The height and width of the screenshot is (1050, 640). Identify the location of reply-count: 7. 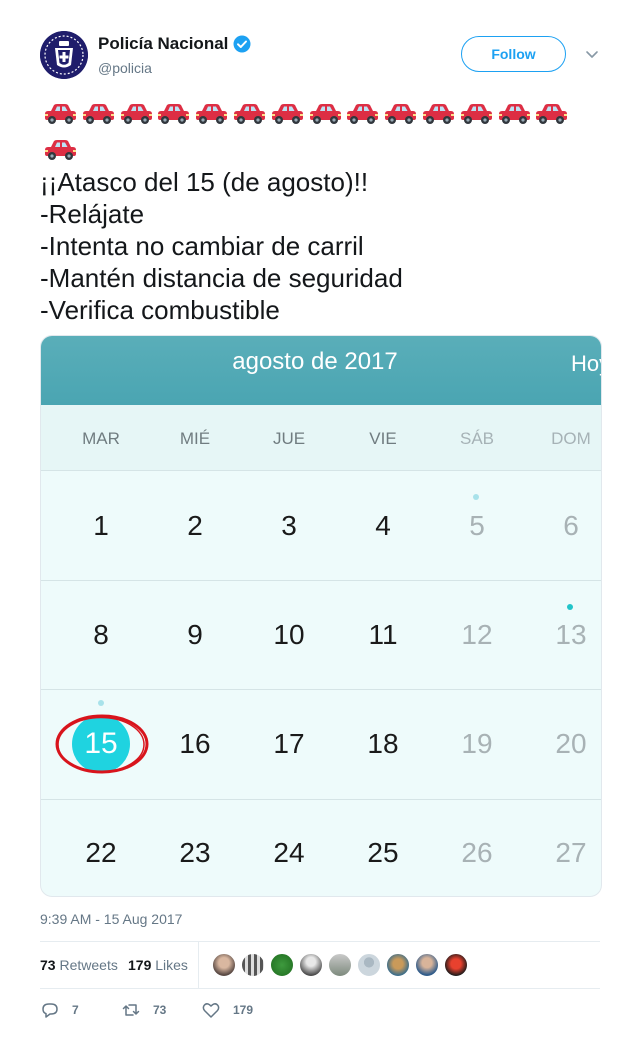
(75, 1010).